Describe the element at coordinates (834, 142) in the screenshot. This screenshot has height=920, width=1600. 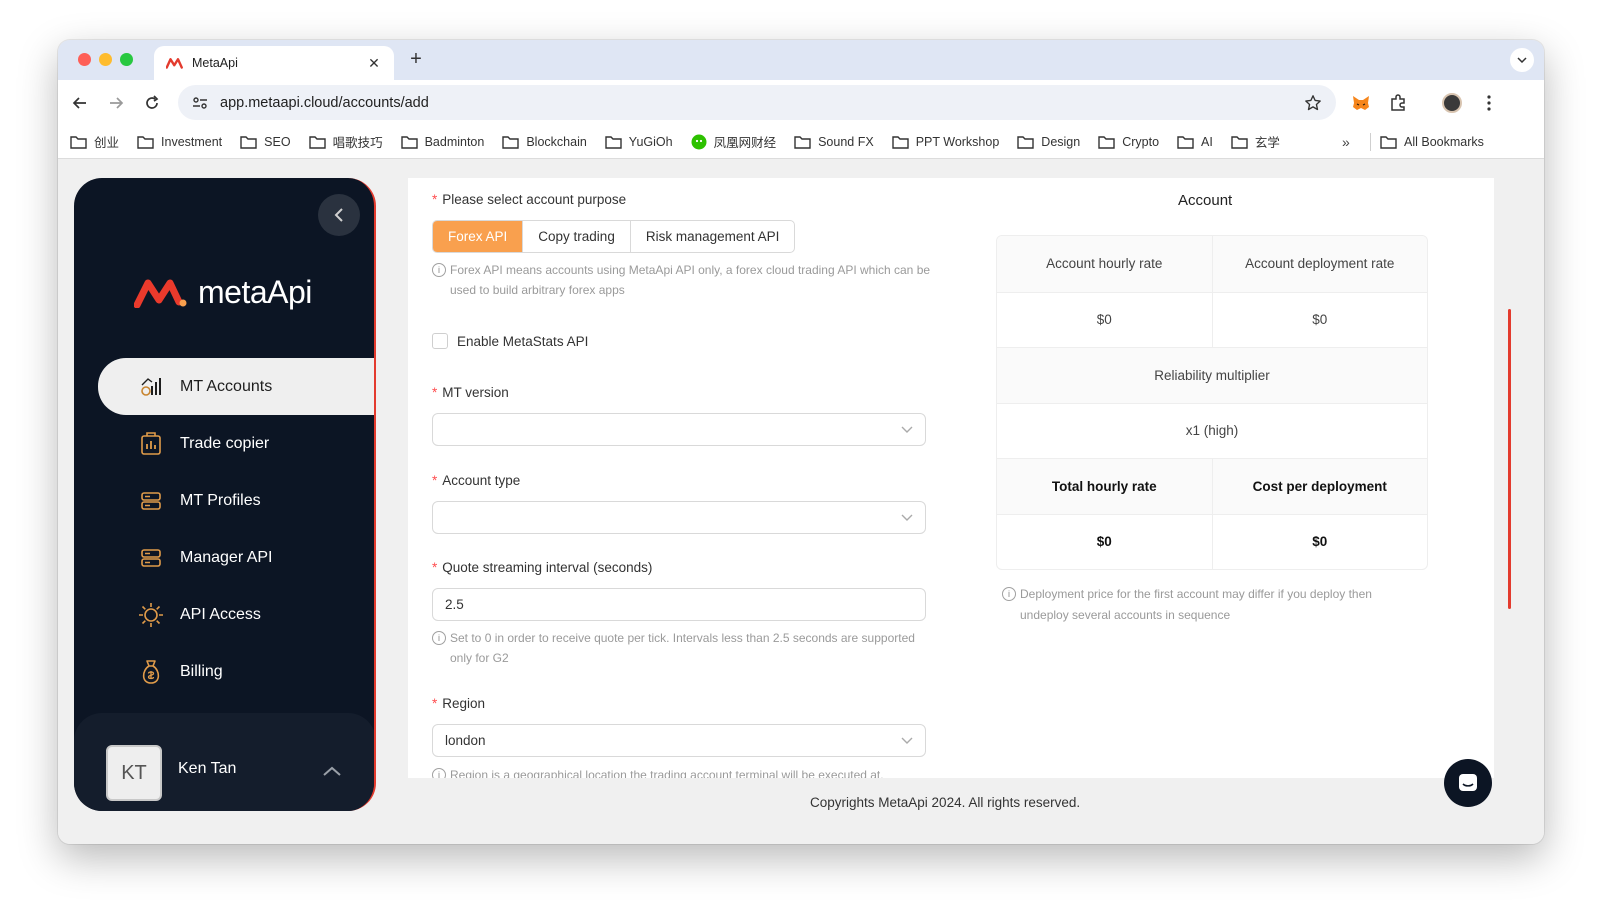
I see `bookmark-folder: Sound FX` at that location.